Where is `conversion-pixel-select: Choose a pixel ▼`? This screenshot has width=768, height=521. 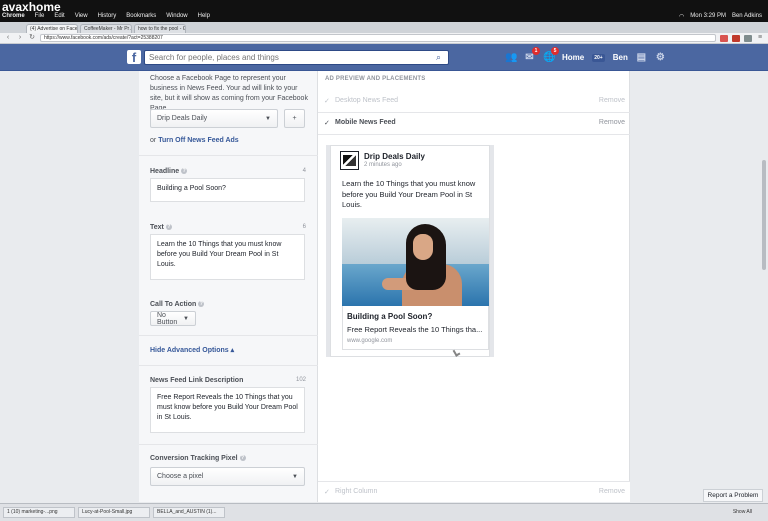
conversion-pixel-select: Choose a pixel ▼ is located at coordinates (227, 476).